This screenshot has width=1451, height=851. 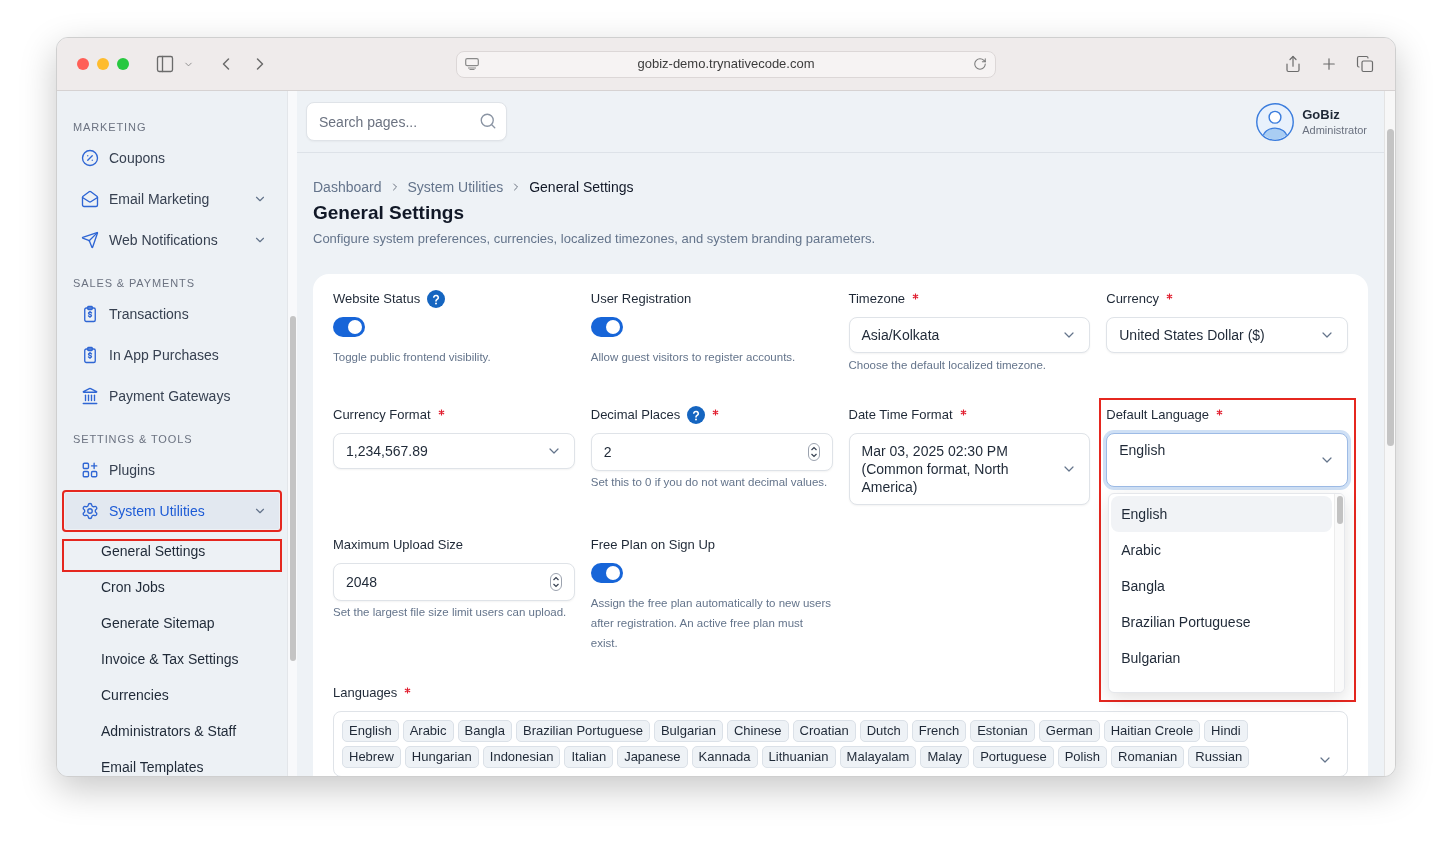 What do you see at coordinates (1275, 121) in the screenshot?
I see `avatar-icon` at bounding box center [1275, 121].